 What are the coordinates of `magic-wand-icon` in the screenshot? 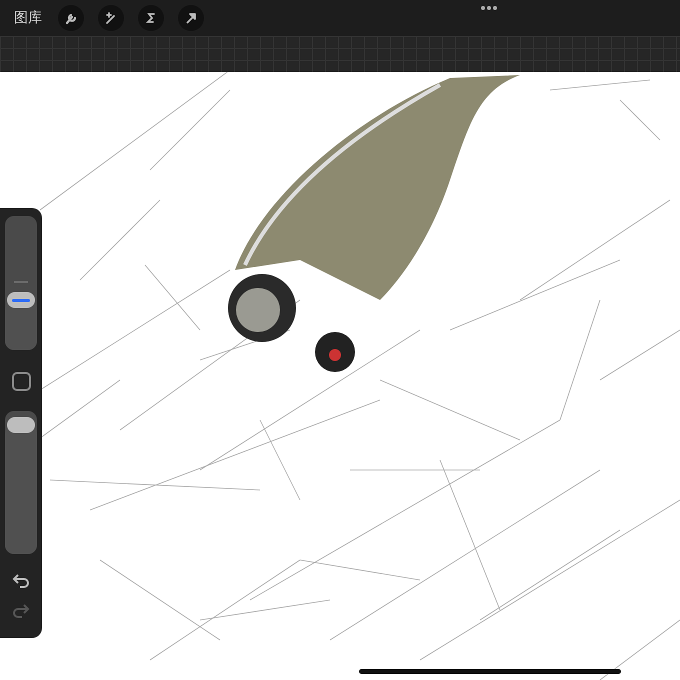 It's located at (111, 18).